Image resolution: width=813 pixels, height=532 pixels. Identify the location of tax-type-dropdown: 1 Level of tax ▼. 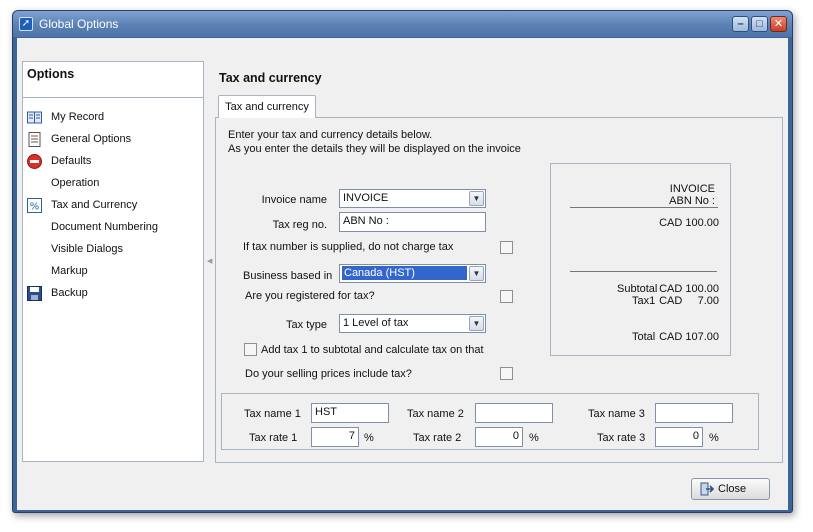
(412, 323).